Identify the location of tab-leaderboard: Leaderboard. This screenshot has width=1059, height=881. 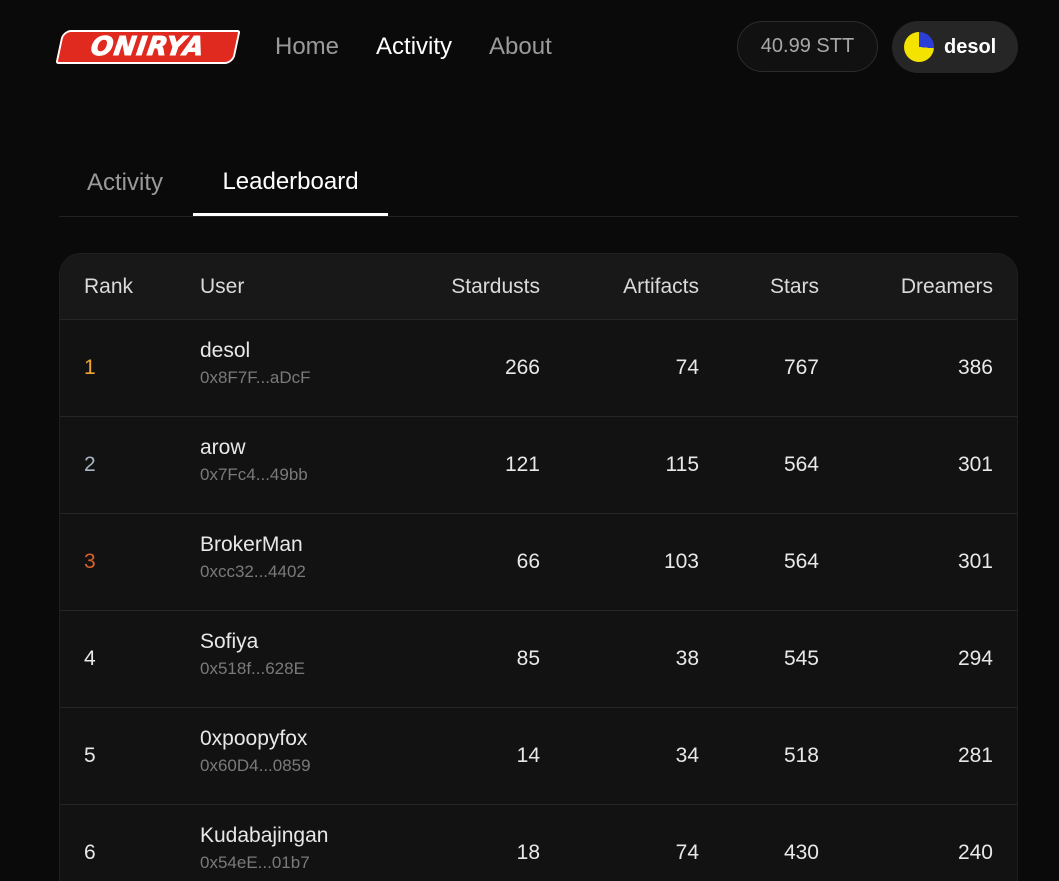
(290, 183).